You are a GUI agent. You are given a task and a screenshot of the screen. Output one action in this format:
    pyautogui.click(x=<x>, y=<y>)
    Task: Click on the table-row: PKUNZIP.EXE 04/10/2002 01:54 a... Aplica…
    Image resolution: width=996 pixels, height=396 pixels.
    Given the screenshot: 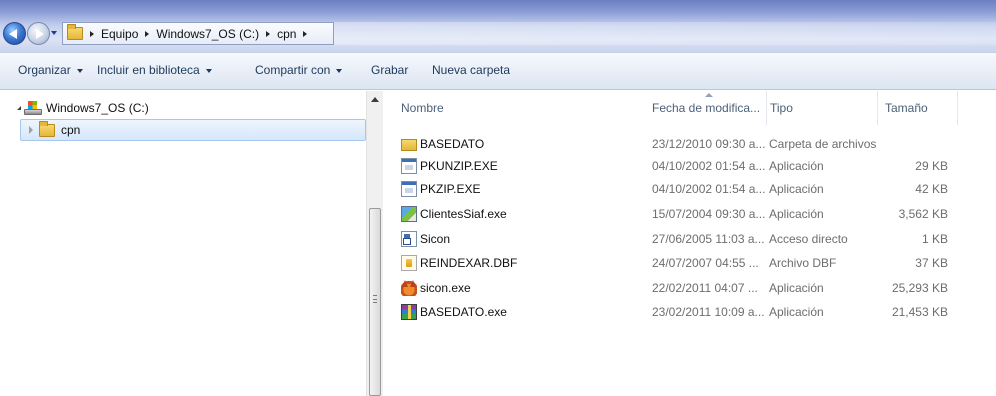 What is the action you would take?
    pyautogui.click(x=690, y=166)
    